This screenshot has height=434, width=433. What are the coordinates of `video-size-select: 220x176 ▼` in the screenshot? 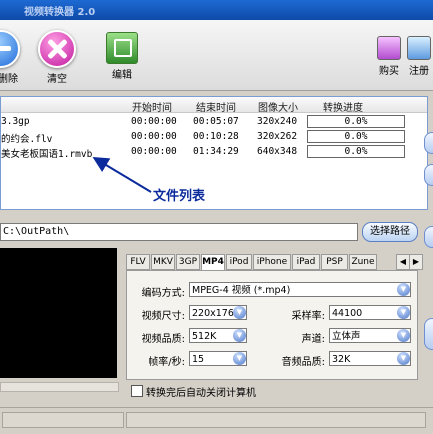 It's located at (218, 312).